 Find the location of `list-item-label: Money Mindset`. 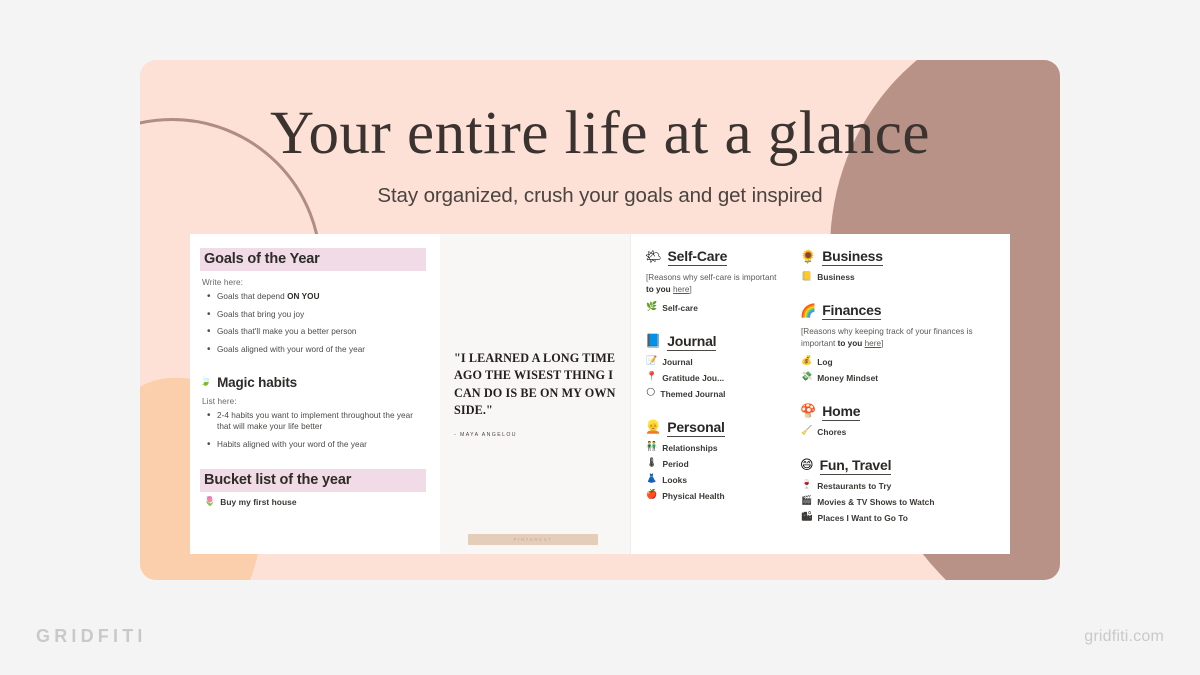

list-item-label: Money Mindset is located at coordinates (848, 377).